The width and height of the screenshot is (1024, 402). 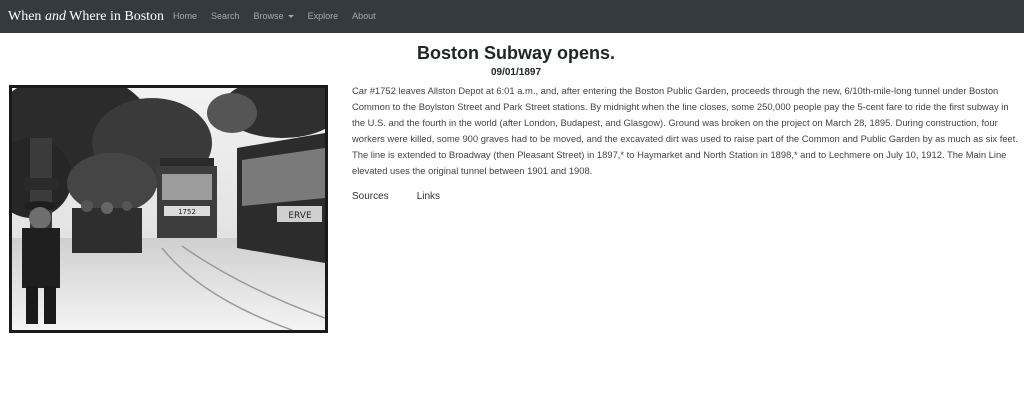 I want to click on nav-links: Home Search Browse Explore About, so click(x=274, y=16).